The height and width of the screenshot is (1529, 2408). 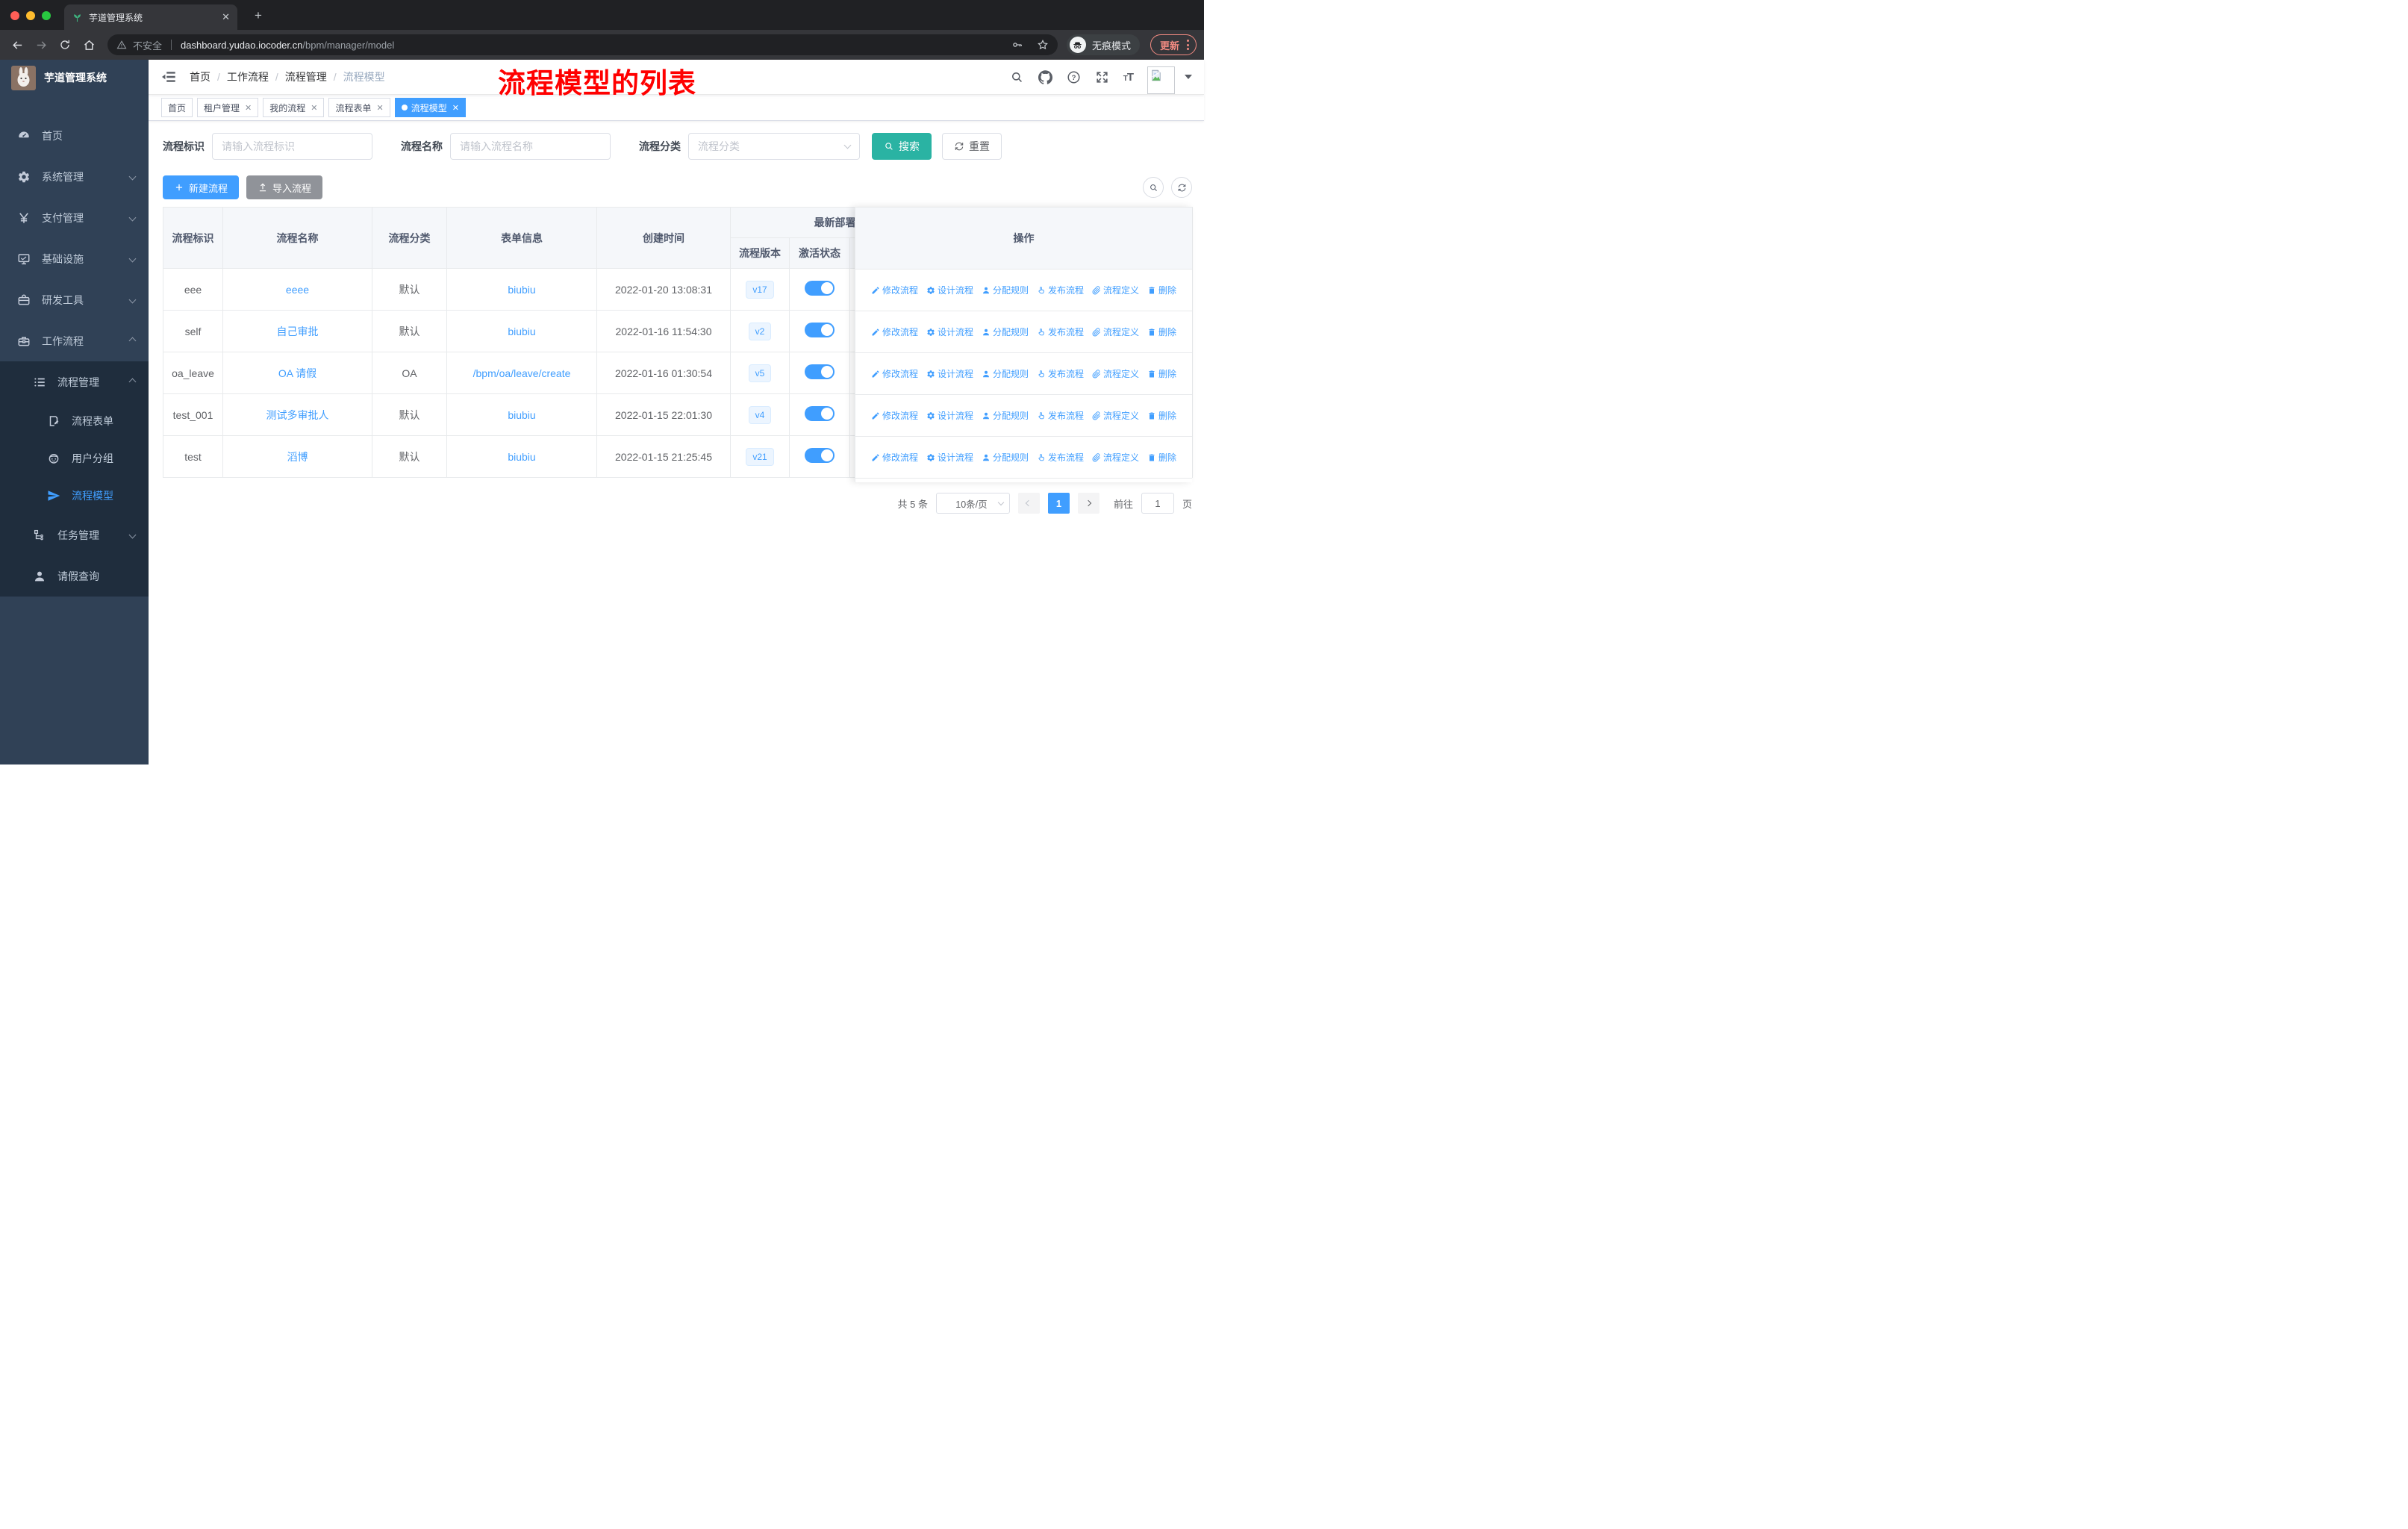 I want to click on model-name-link: 滔博, so click(x=297, y=457).